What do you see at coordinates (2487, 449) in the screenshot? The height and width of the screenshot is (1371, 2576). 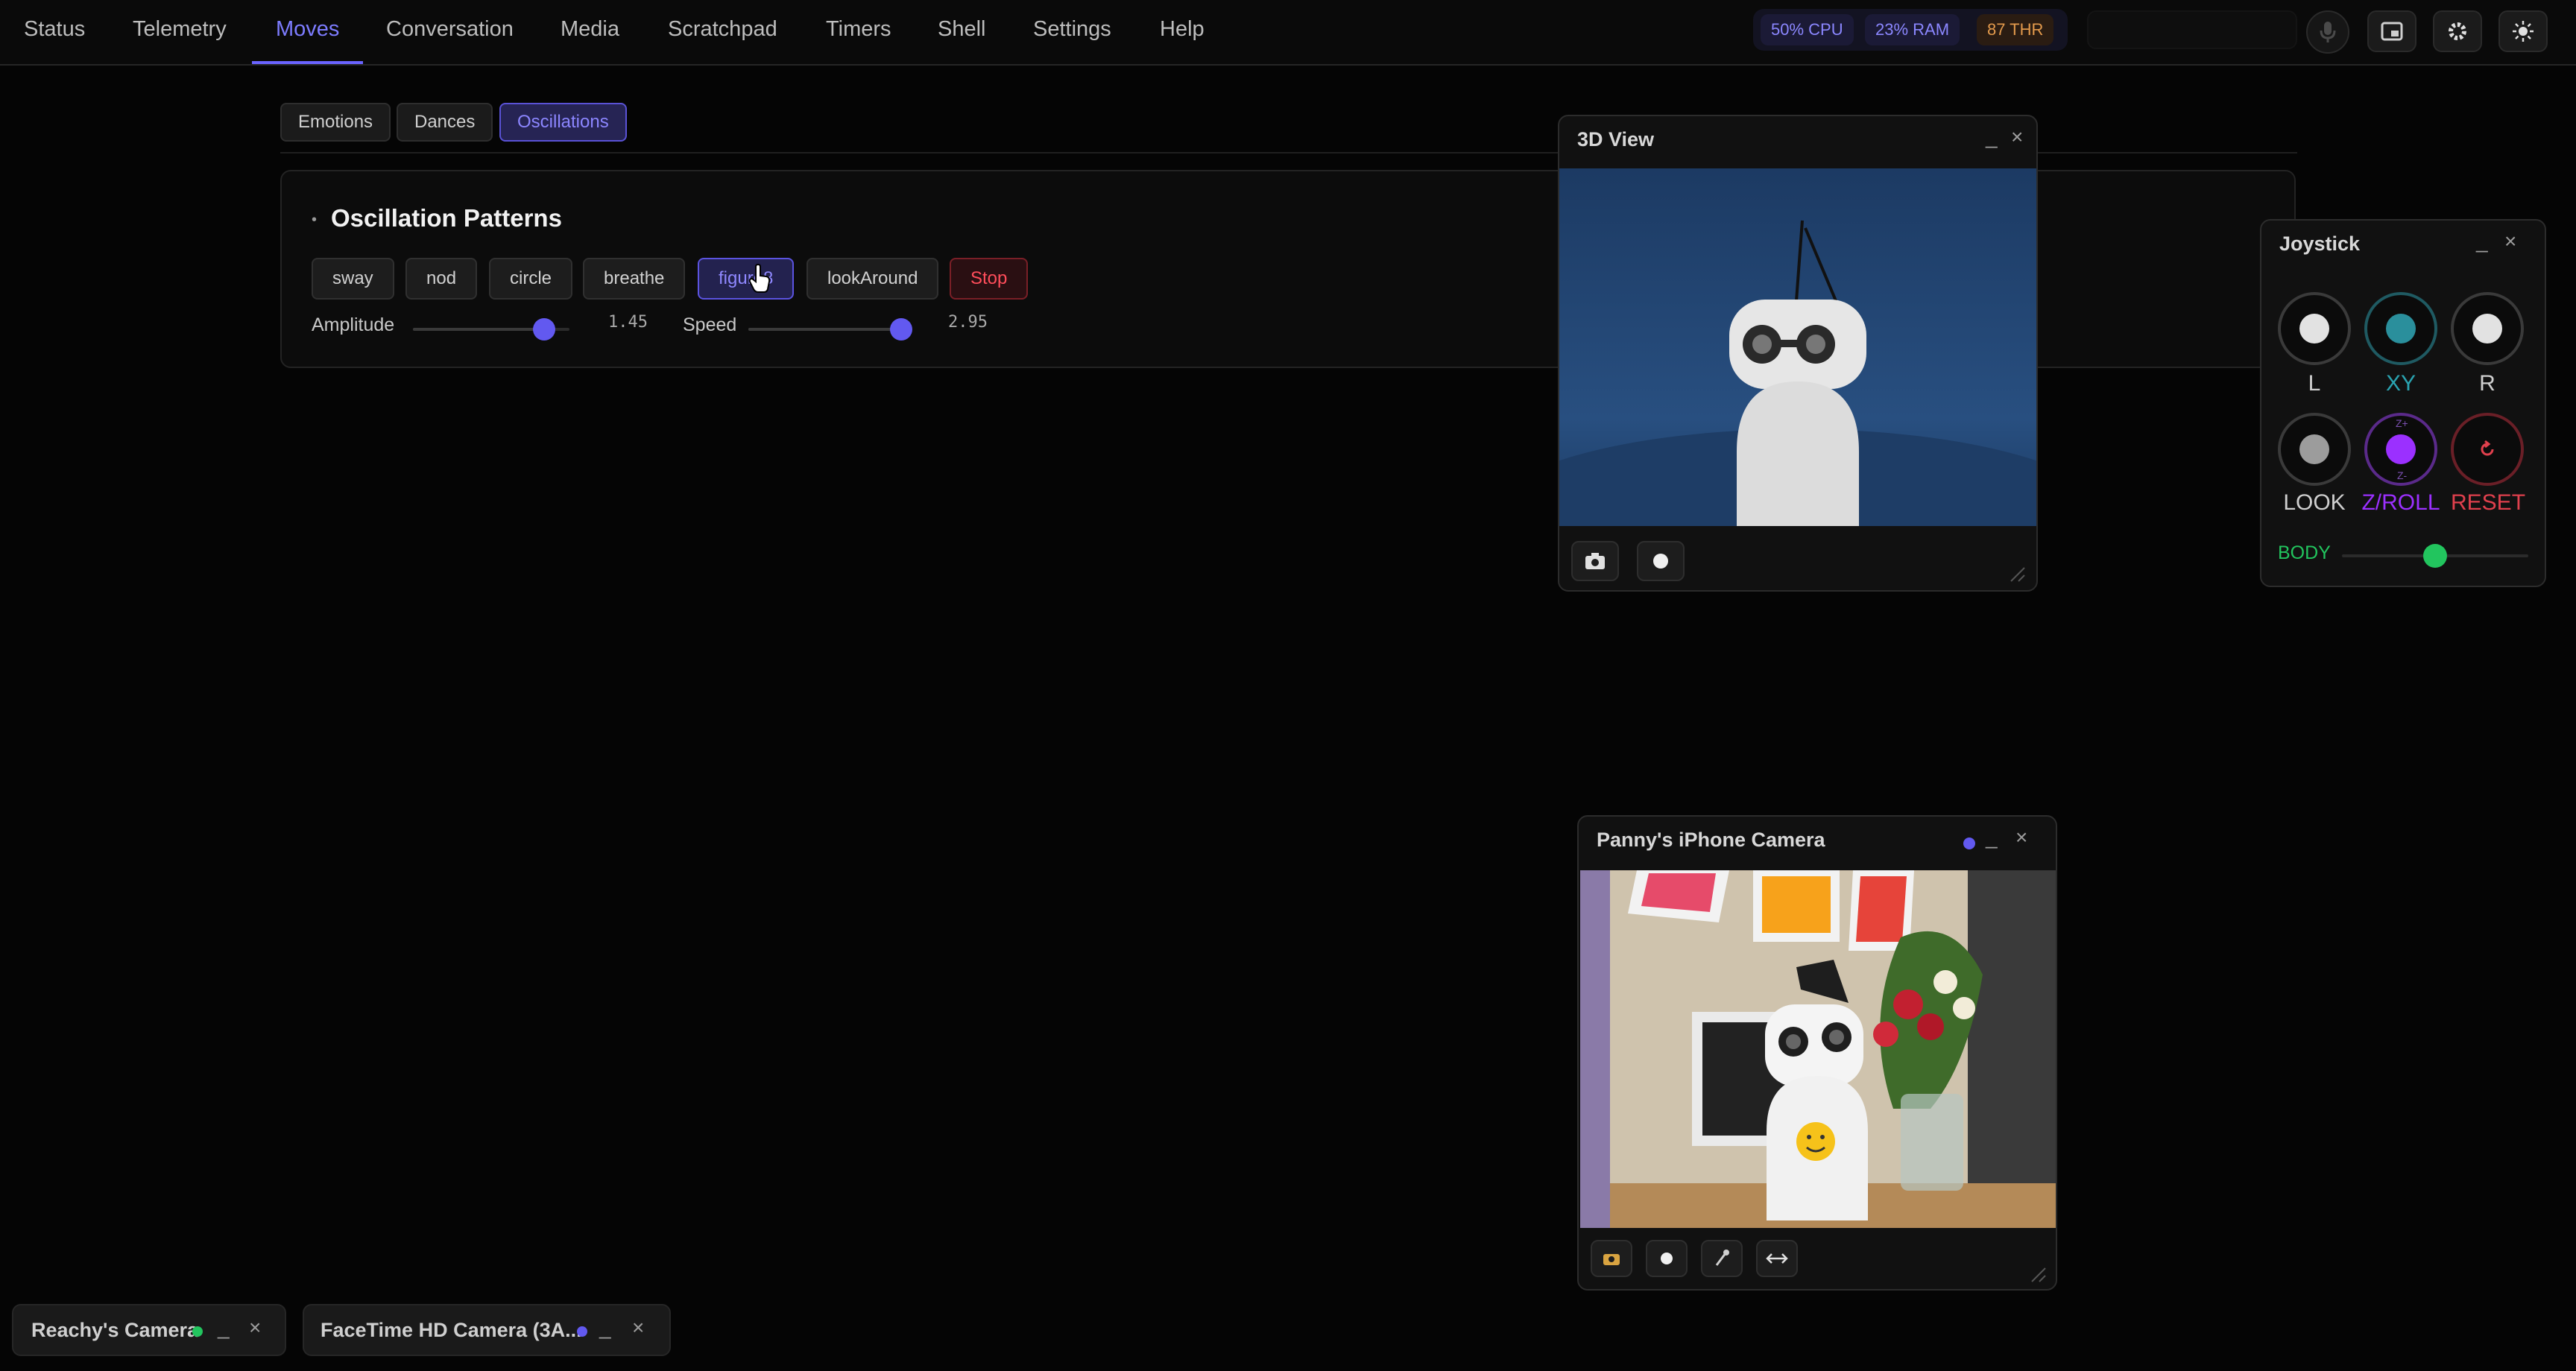 I see `reset-button` at bounding box center [2487, 449].